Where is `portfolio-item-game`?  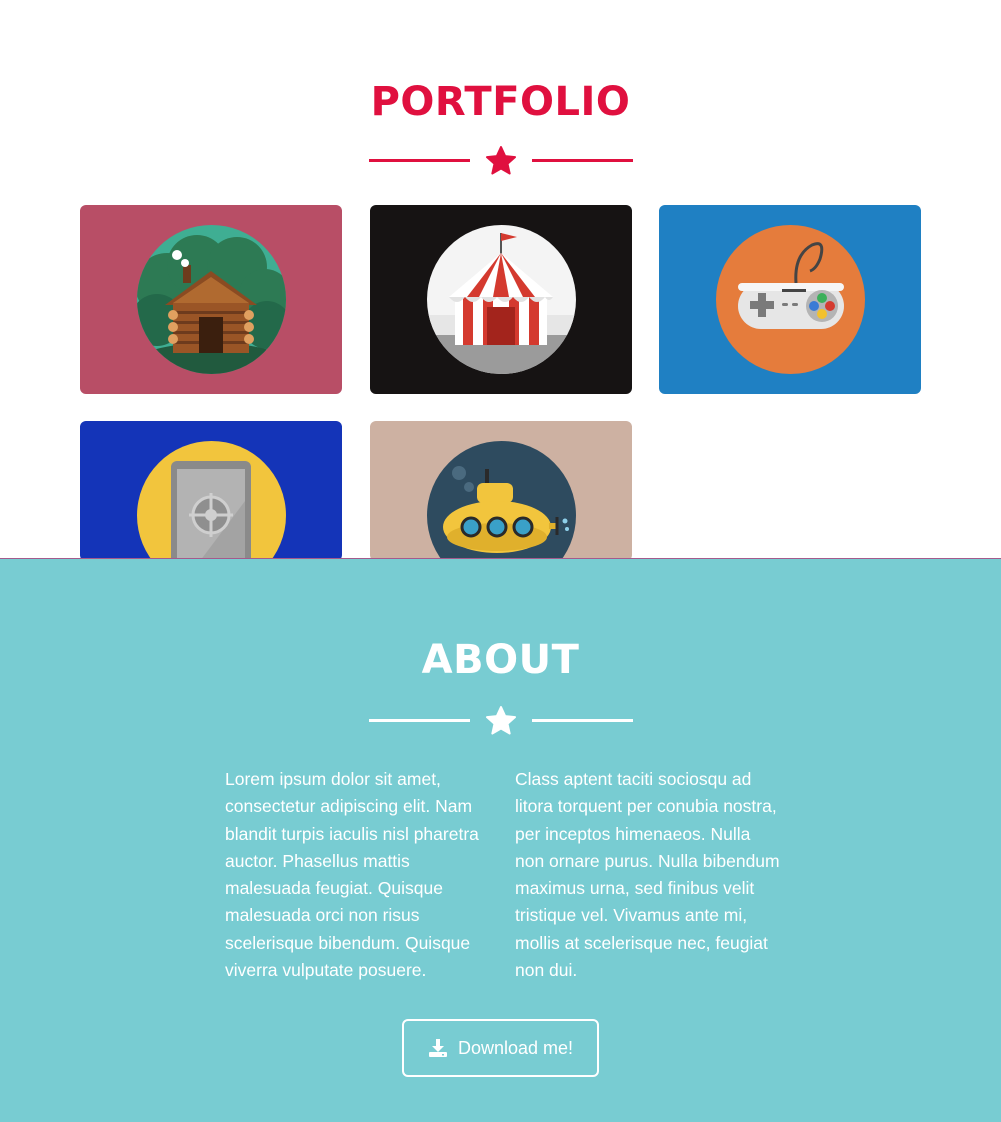
portfolio-item-game is located at coordinates (790, 299).